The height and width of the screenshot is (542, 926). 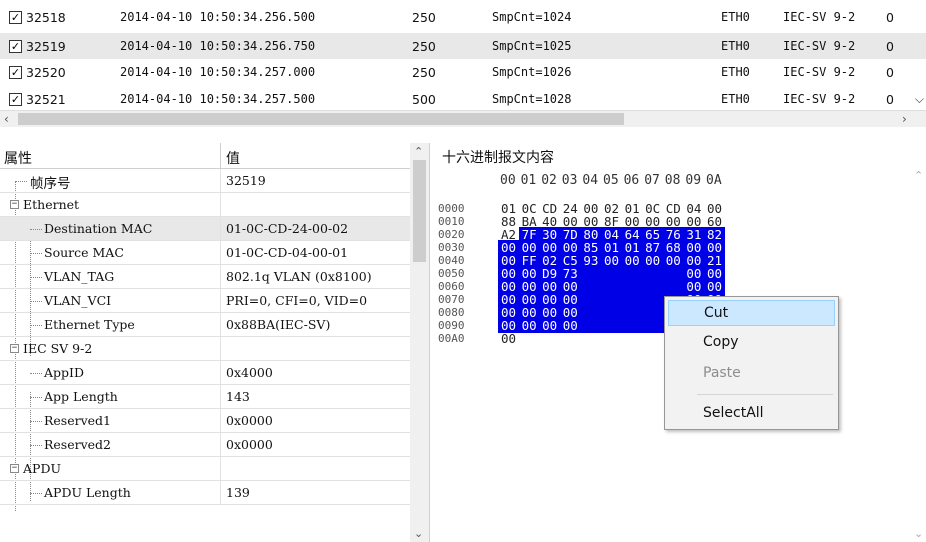 What do you see at coordinates (205, 421) in the screenshot?
I see `property-row-reserved1: Reserved1 0x0000` at bounding box center [205, 421].